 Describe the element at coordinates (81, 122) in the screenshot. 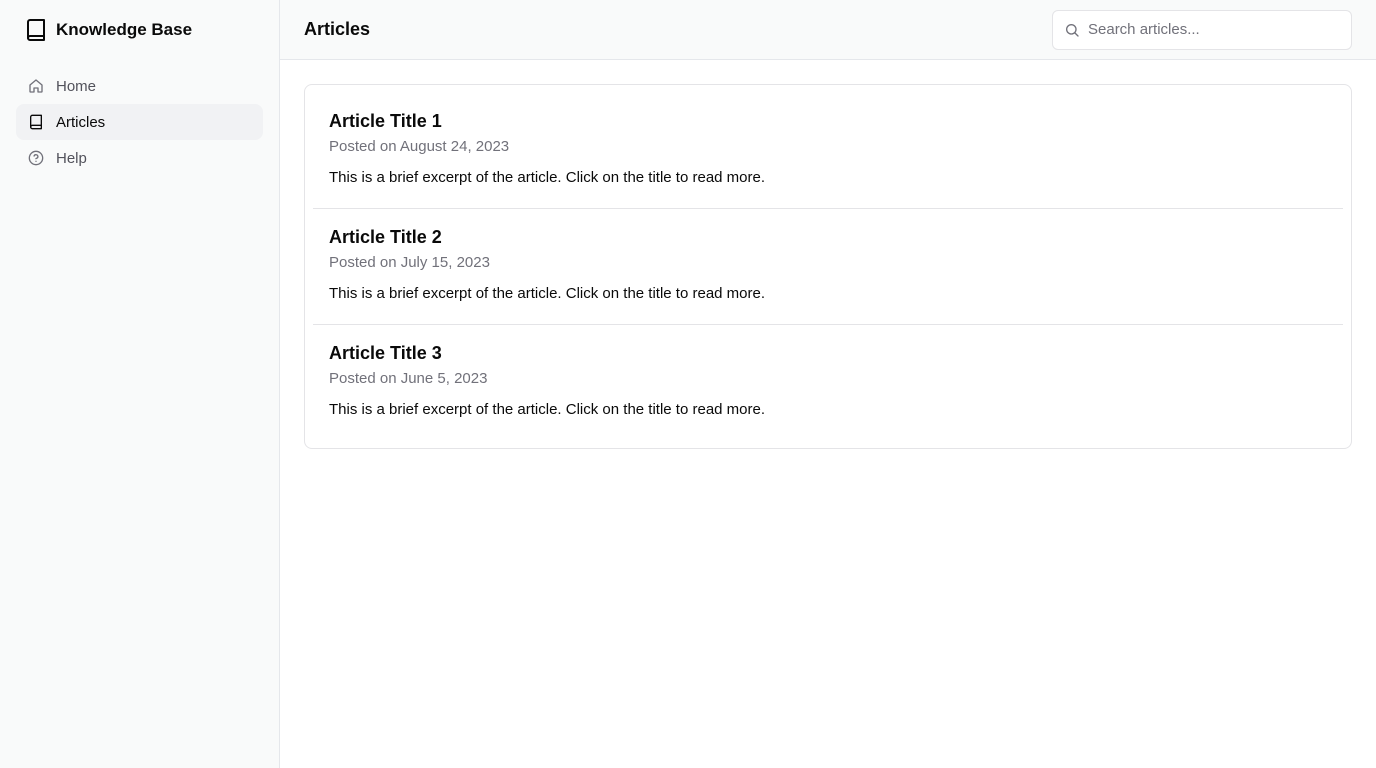

I see `sidebar-item-label: Articles` at that location.